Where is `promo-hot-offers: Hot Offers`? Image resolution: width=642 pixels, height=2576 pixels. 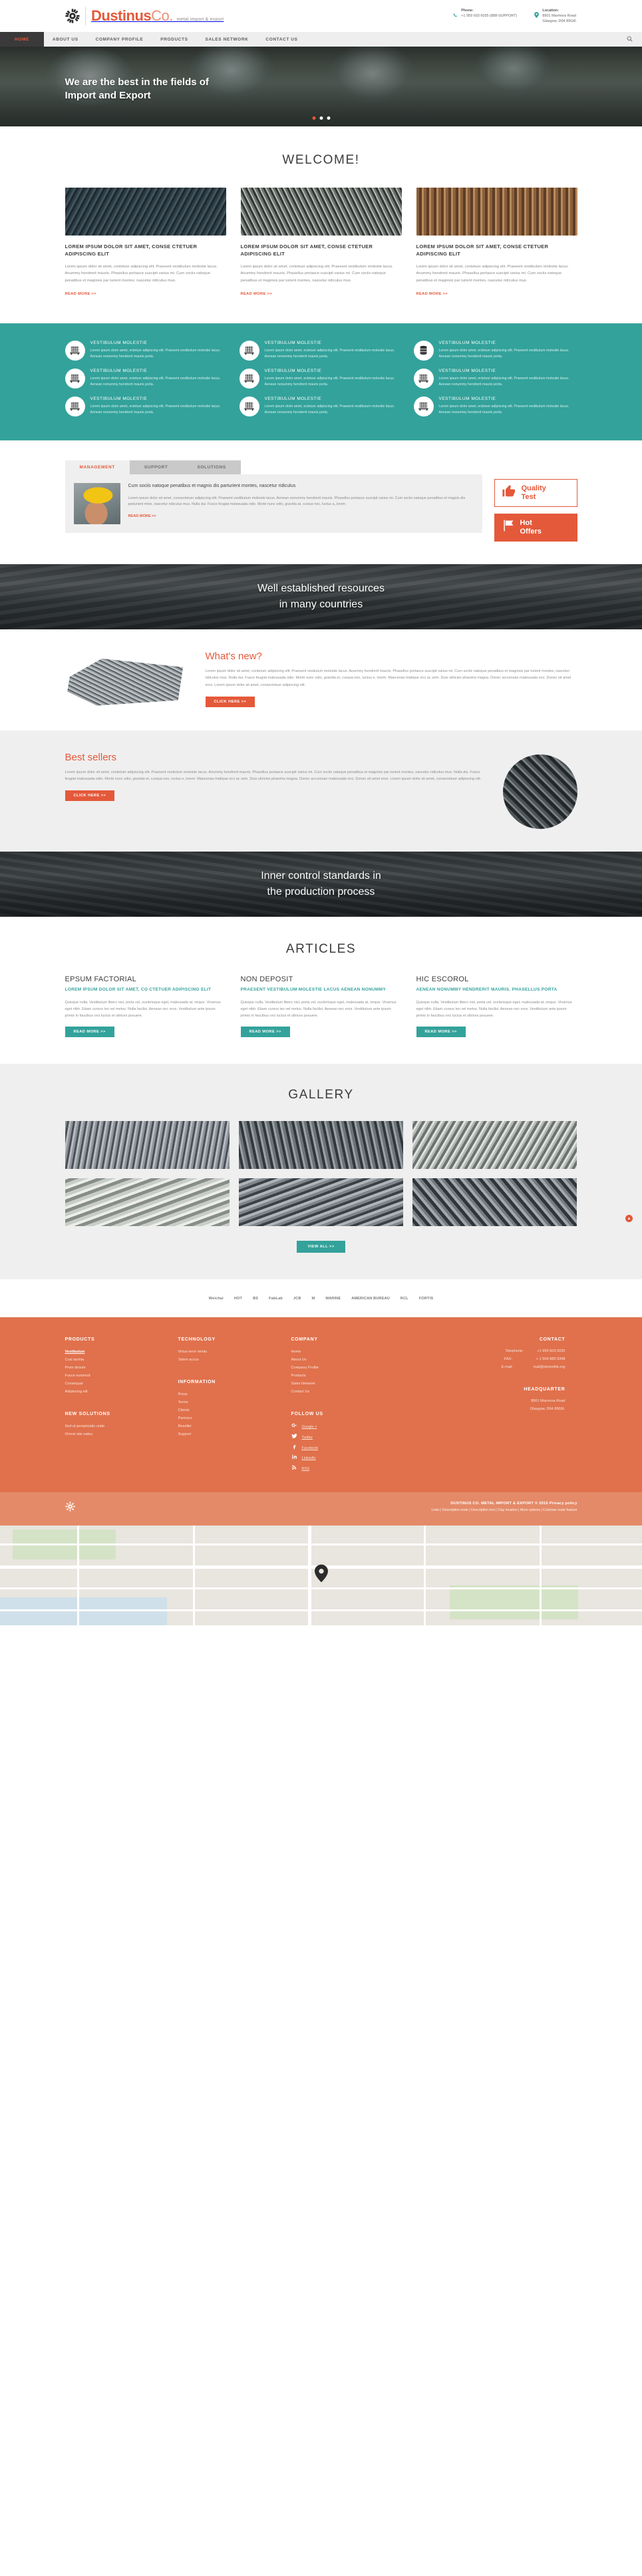 promo-hot-offers: Hot Offers is located at coordinates (535, 527).